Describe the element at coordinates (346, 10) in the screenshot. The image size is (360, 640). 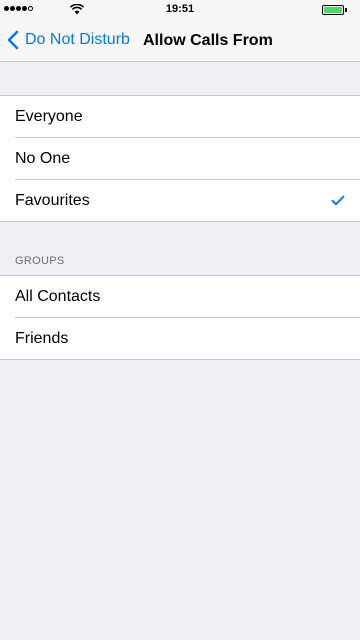
I see `battery-tip` at that location.